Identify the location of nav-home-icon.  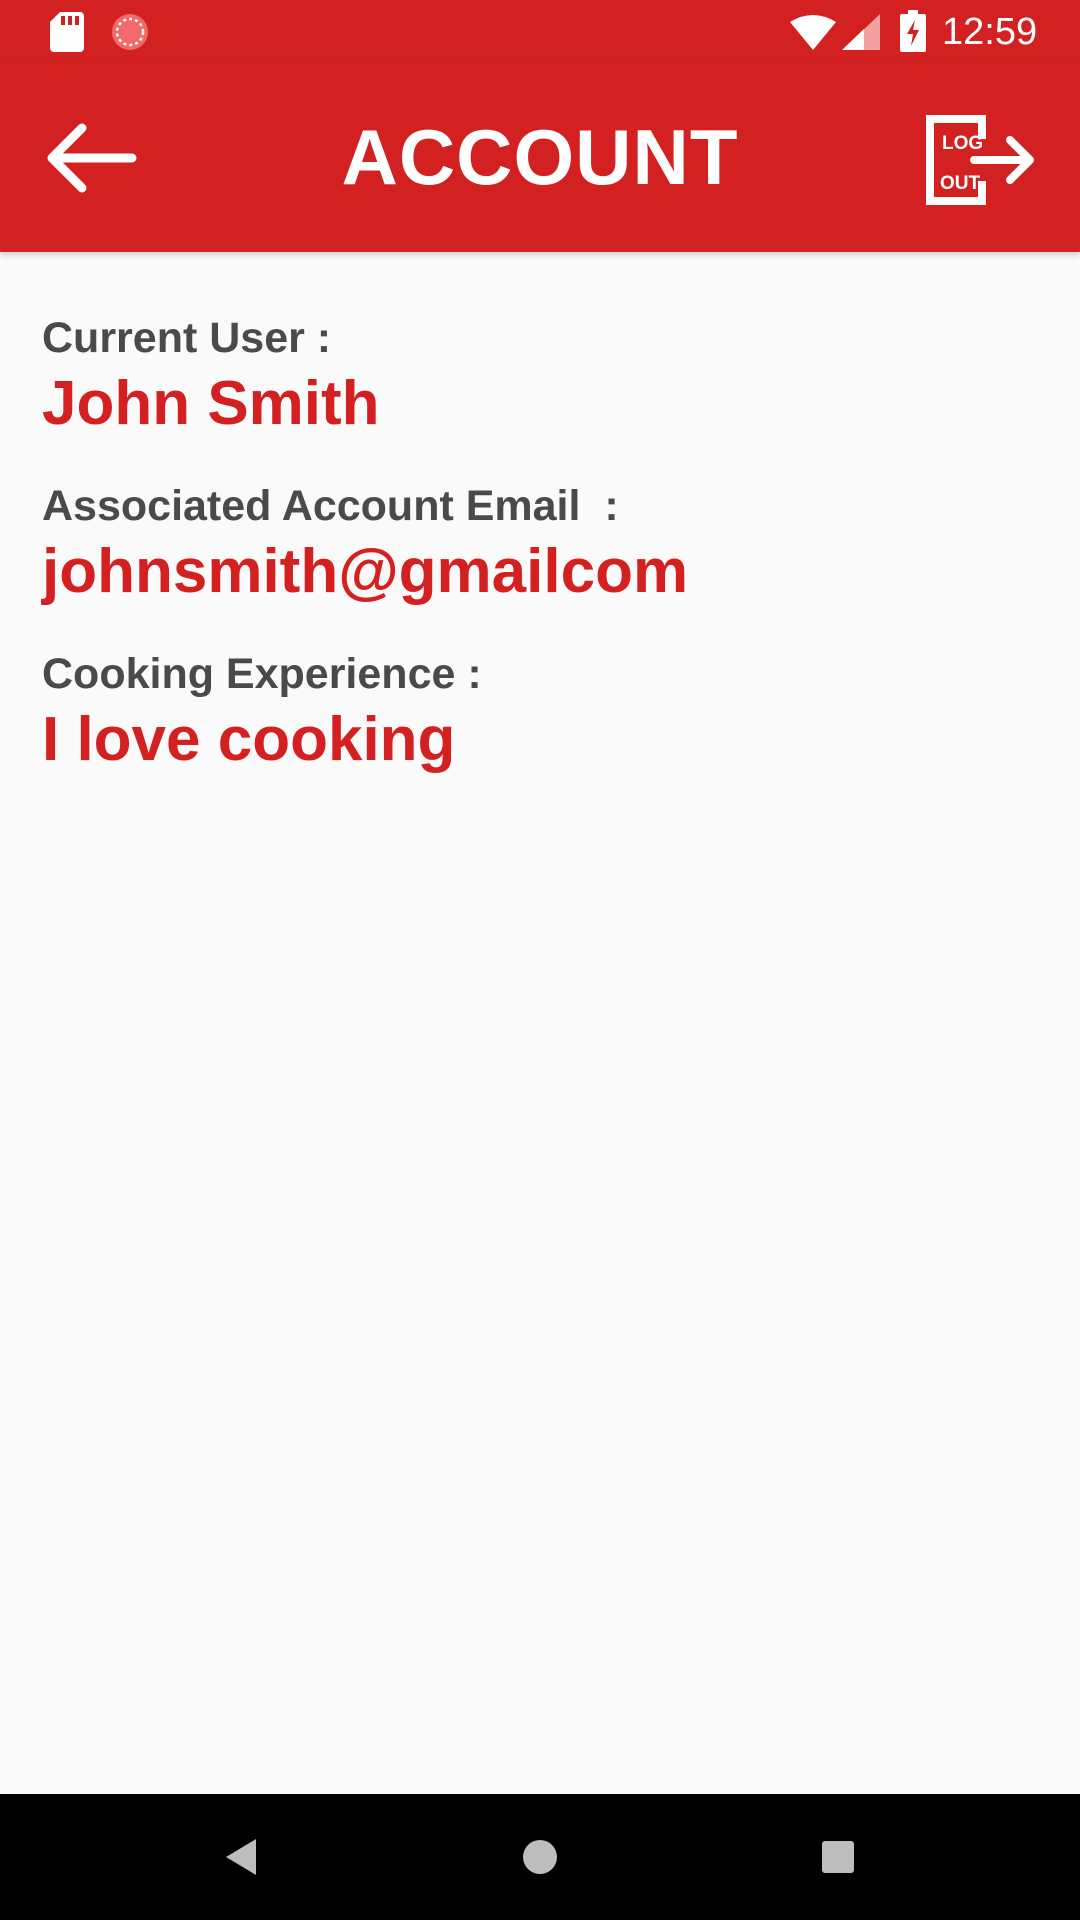
(540, 1857).